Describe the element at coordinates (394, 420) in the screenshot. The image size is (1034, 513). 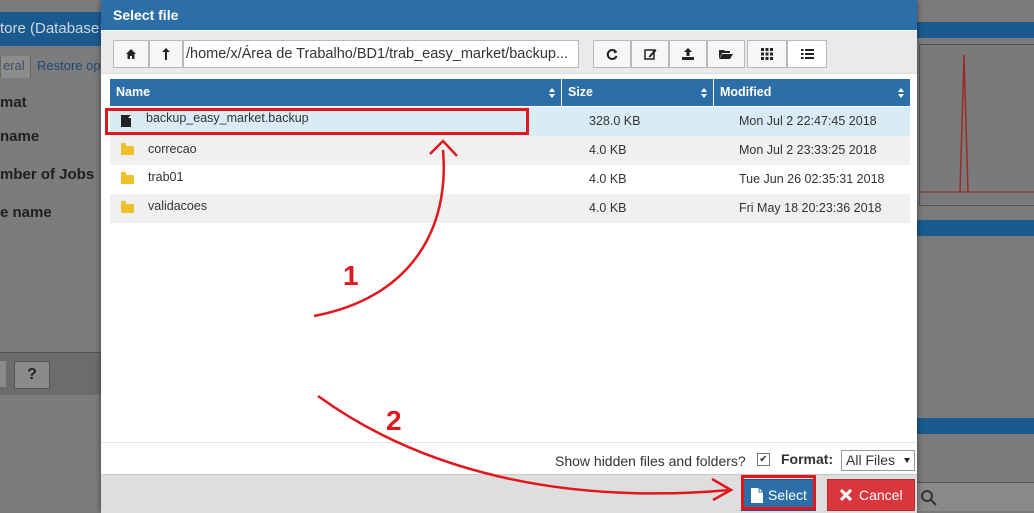
I see `annotation-step-2: 2` at that location.